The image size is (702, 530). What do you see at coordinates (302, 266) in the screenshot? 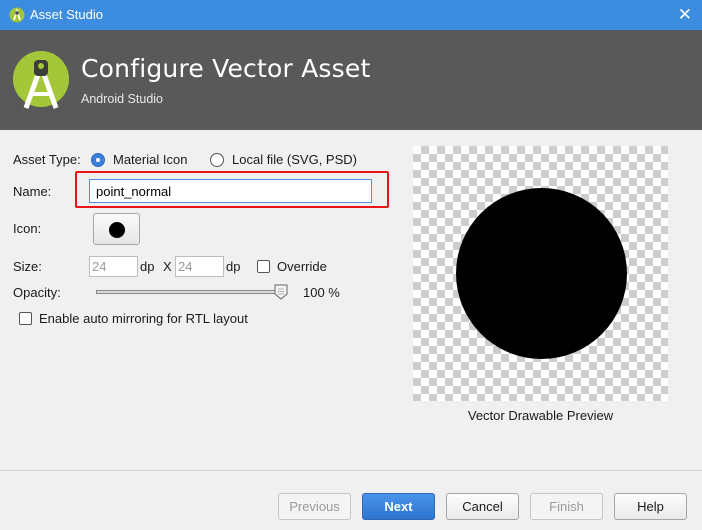
I see `override-label: Override` at bounding box center [302, 266].